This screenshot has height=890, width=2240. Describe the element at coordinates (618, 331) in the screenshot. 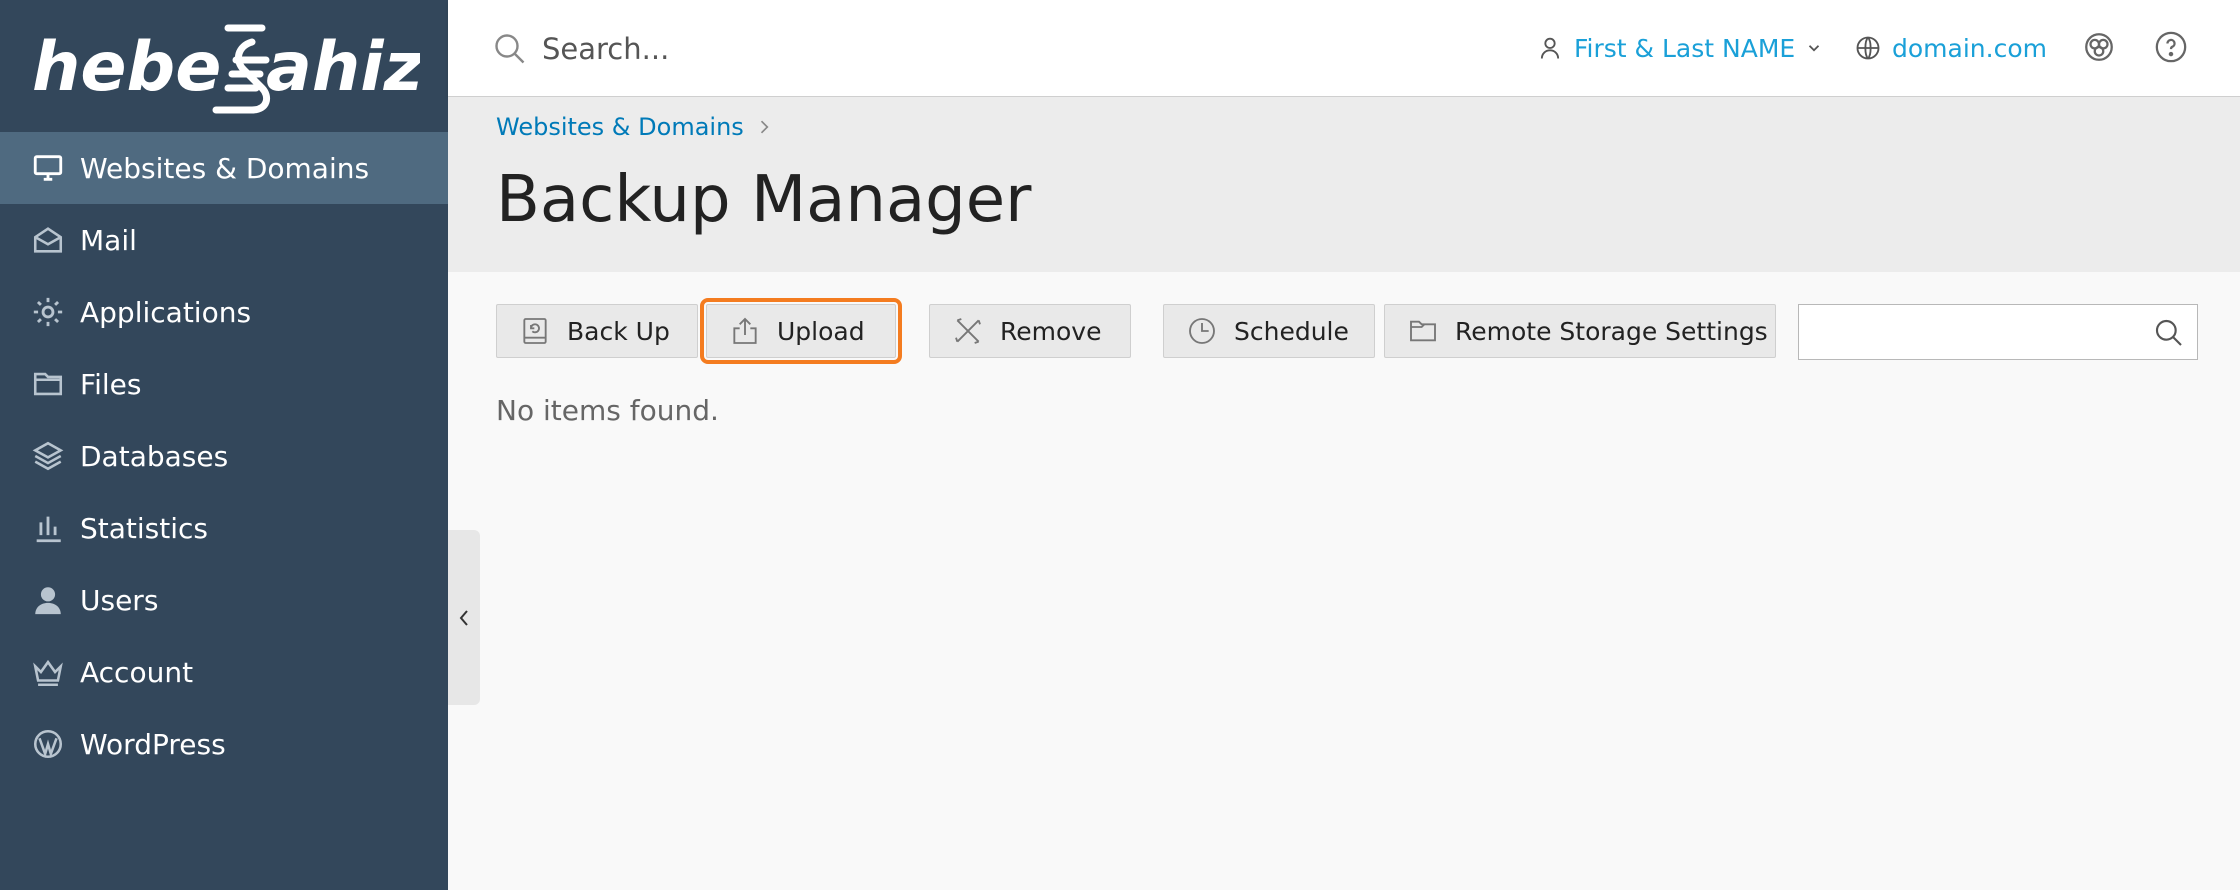

I see `back-up-label: Back Up` at that location.